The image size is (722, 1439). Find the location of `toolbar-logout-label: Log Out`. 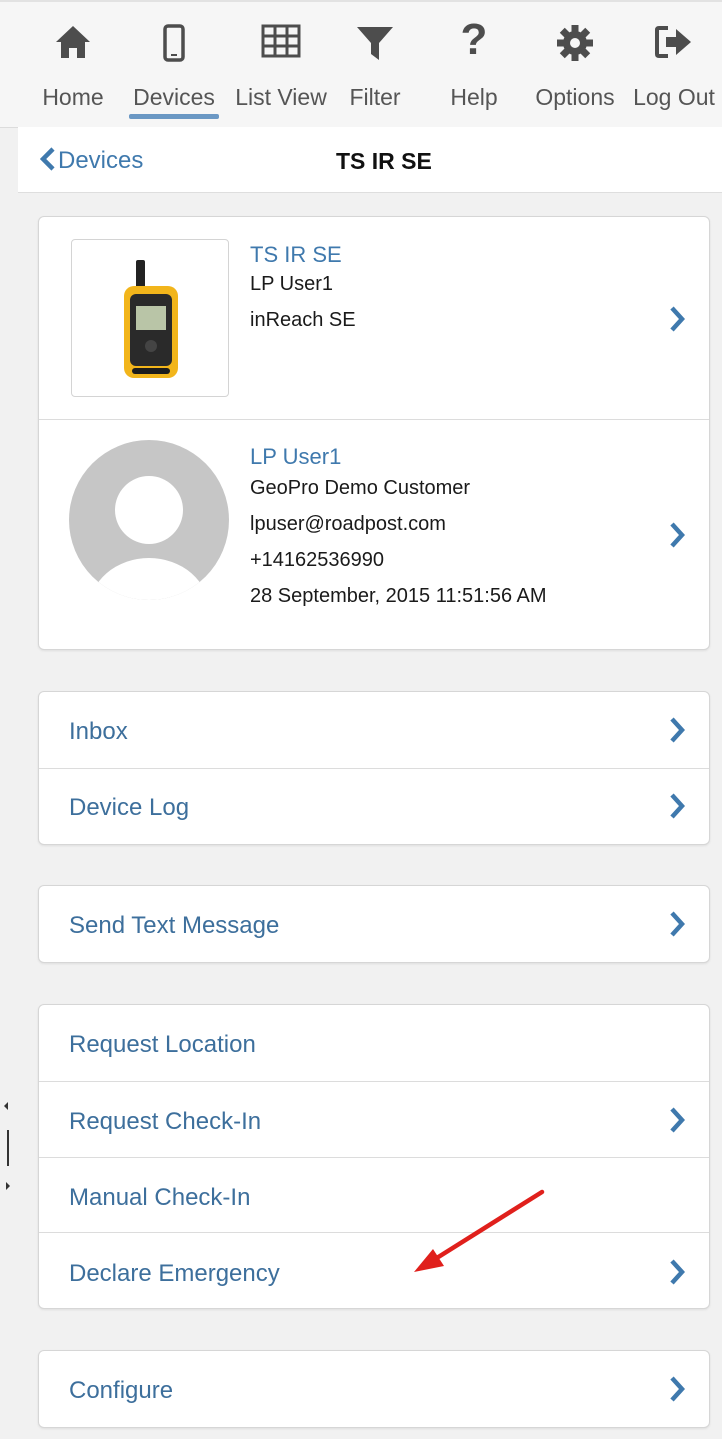

toolbar-logout-label: Log Out is located at coordinates (674, 97).